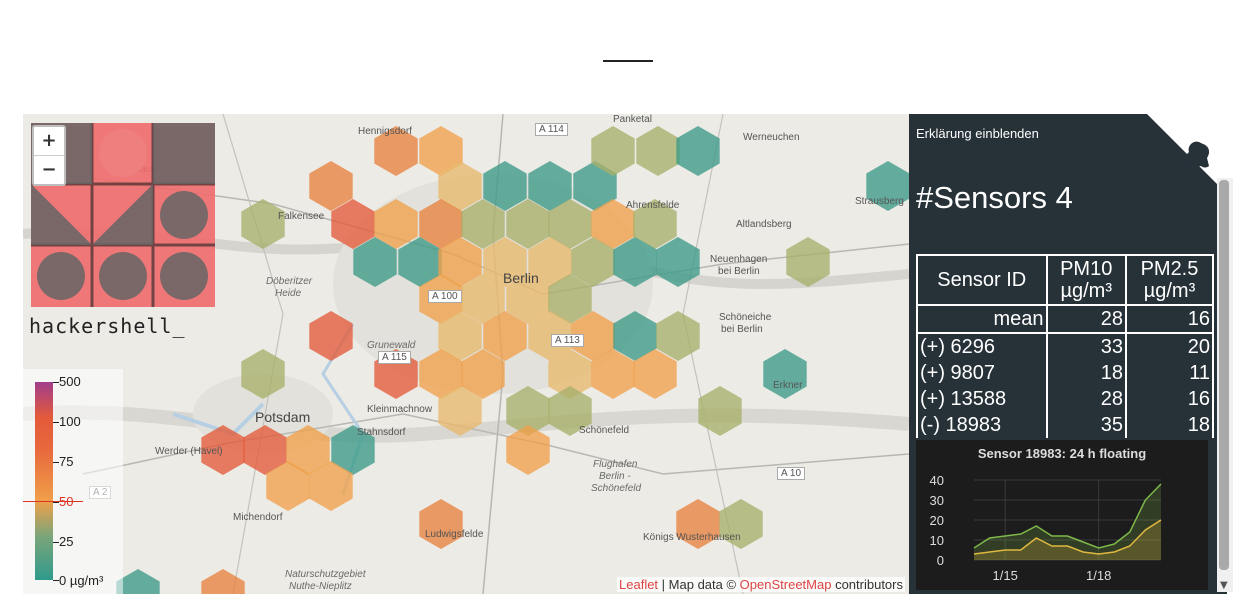  Describe the element at coordinates (1169, 373) in the screenshot. I see `sensor-pm25: 11` at that location.